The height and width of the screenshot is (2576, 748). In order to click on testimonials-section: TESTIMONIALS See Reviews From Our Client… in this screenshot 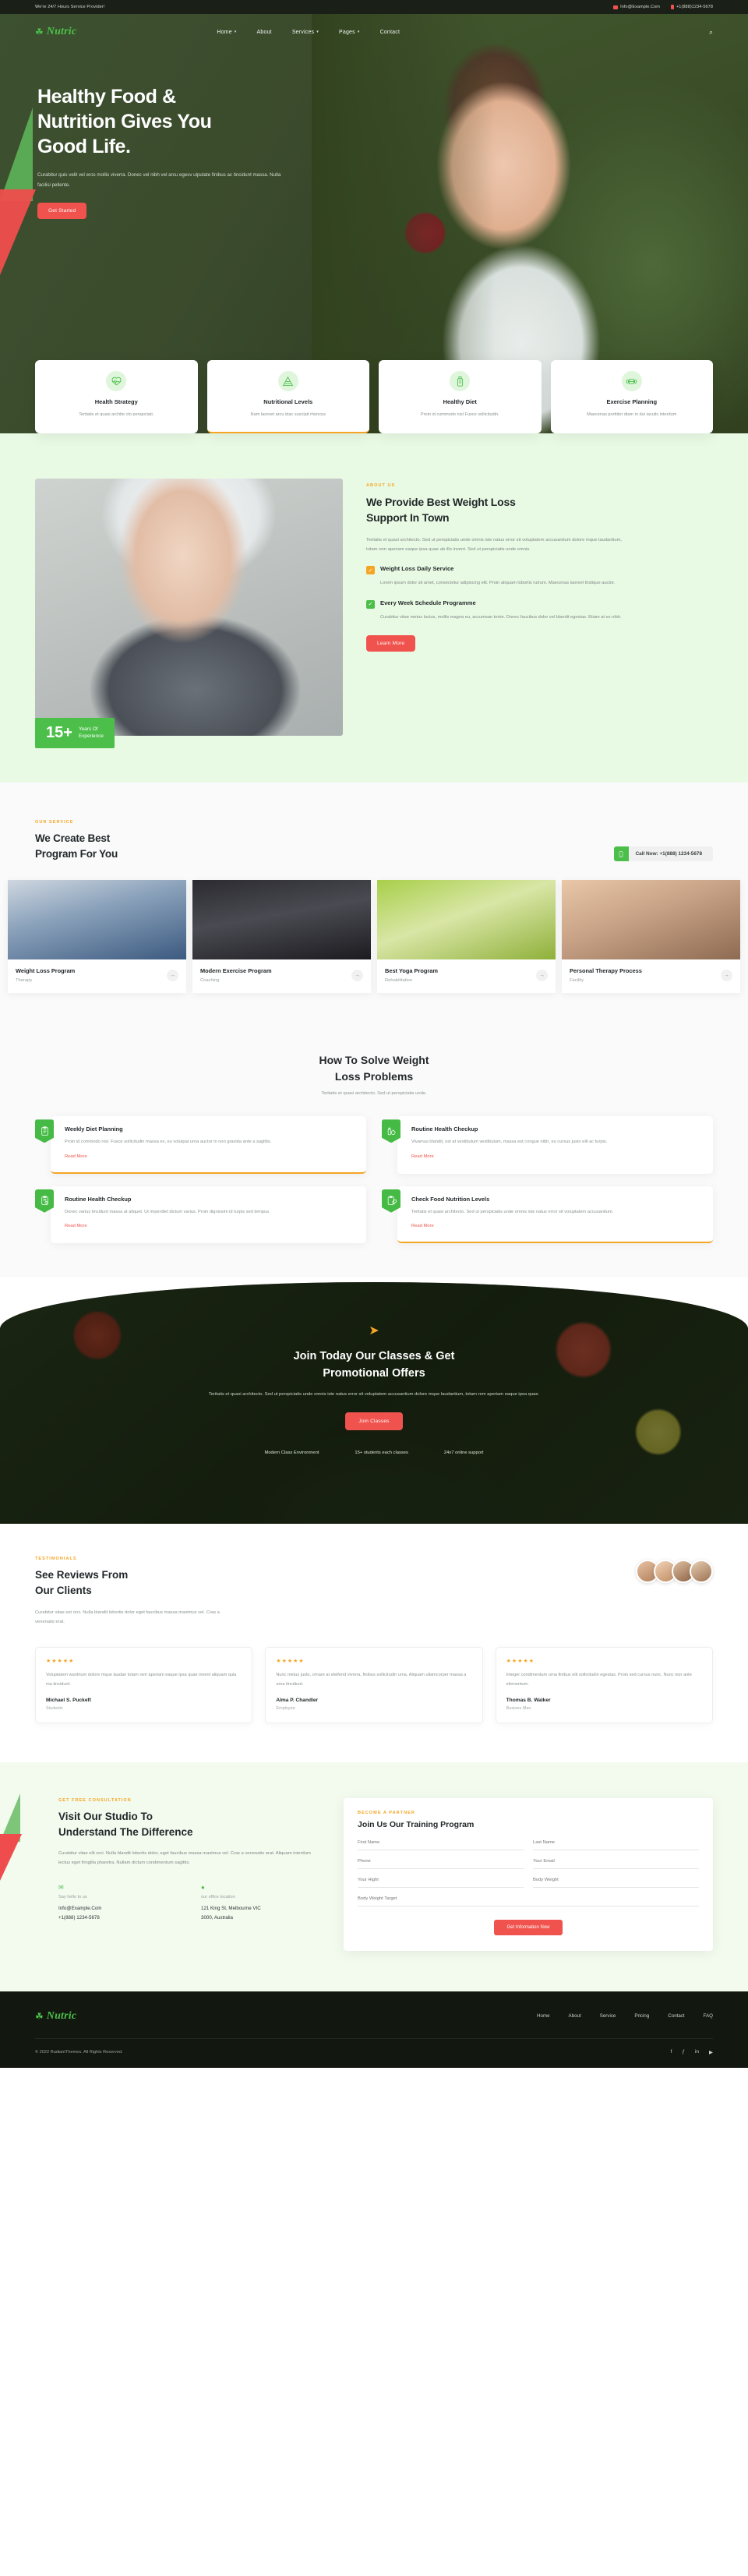, I will do `click(374, 1643)`.